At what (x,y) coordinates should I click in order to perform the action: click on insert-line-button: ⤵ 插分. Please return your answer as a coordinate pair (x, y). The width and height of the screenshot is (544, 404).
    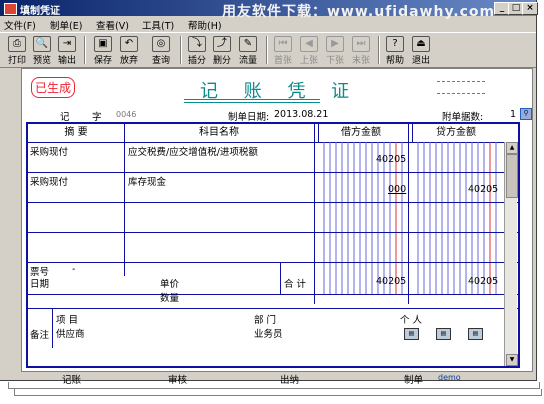
    Looking at the image, I should click on (197, 50).